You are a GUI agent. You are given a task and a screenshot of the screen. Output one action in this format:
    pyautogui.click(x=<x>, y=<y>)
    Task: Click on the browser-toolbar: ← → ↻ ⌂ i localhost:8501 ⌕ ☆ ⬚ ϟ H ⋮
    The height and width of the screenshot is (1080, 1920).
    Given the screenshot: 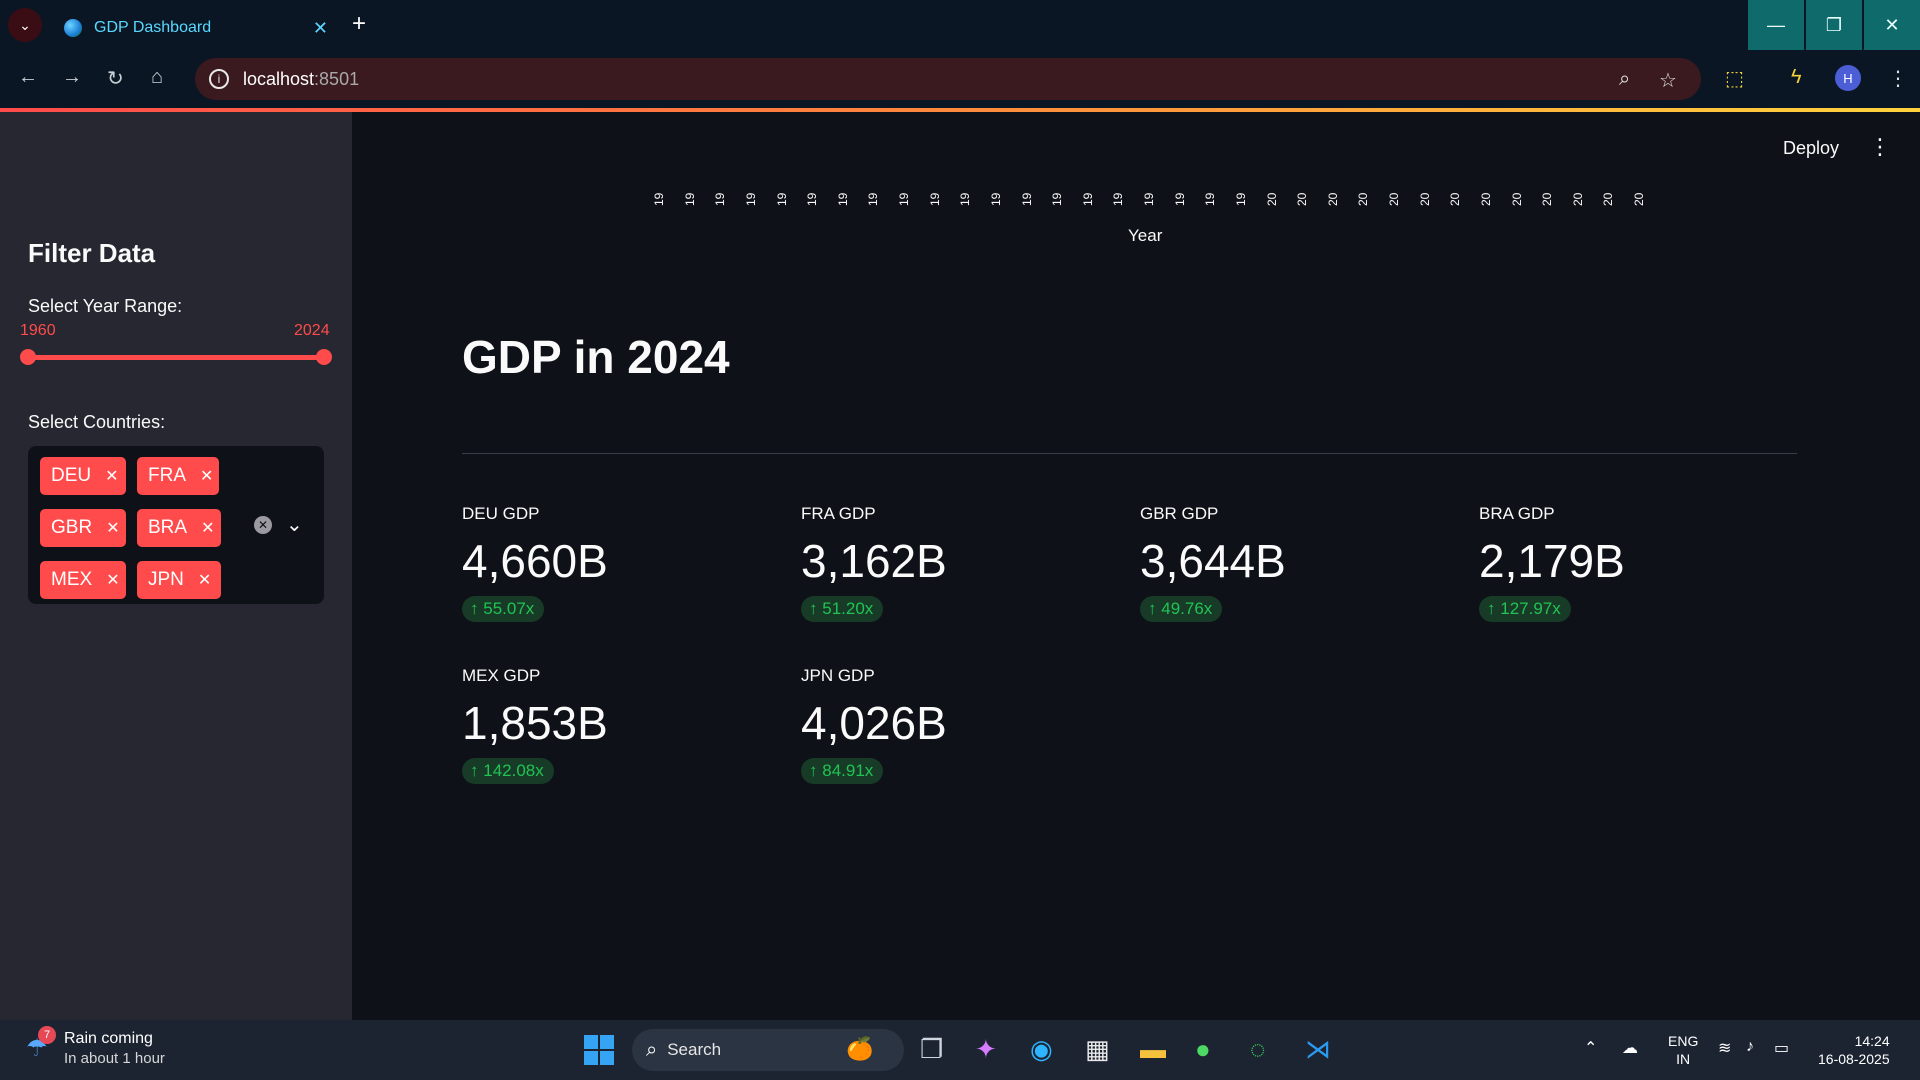 What is the action you would take?
    pyautogui.click(x=960, y=80)
    